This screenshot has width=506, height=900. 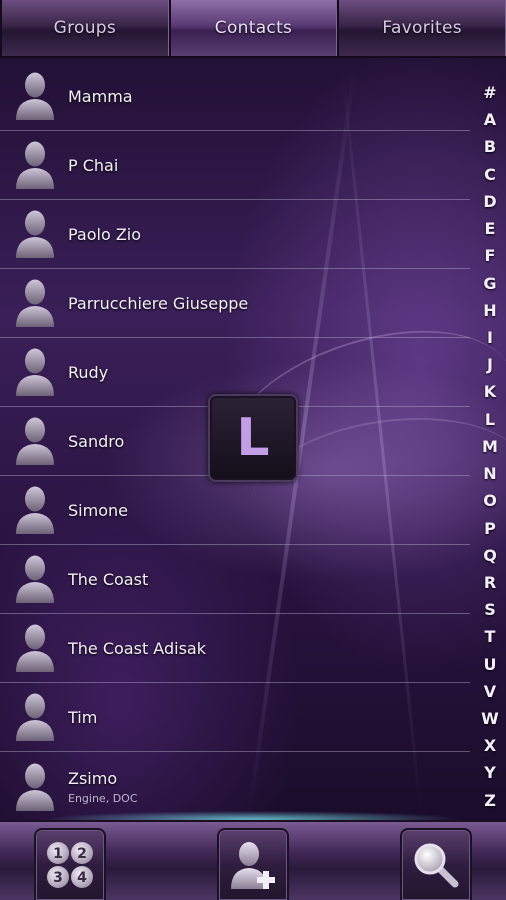 What do you see at coordinates (235, 96) in the screenshot?
I see `contact-row: Mamma` at bounding box center [235, 96].